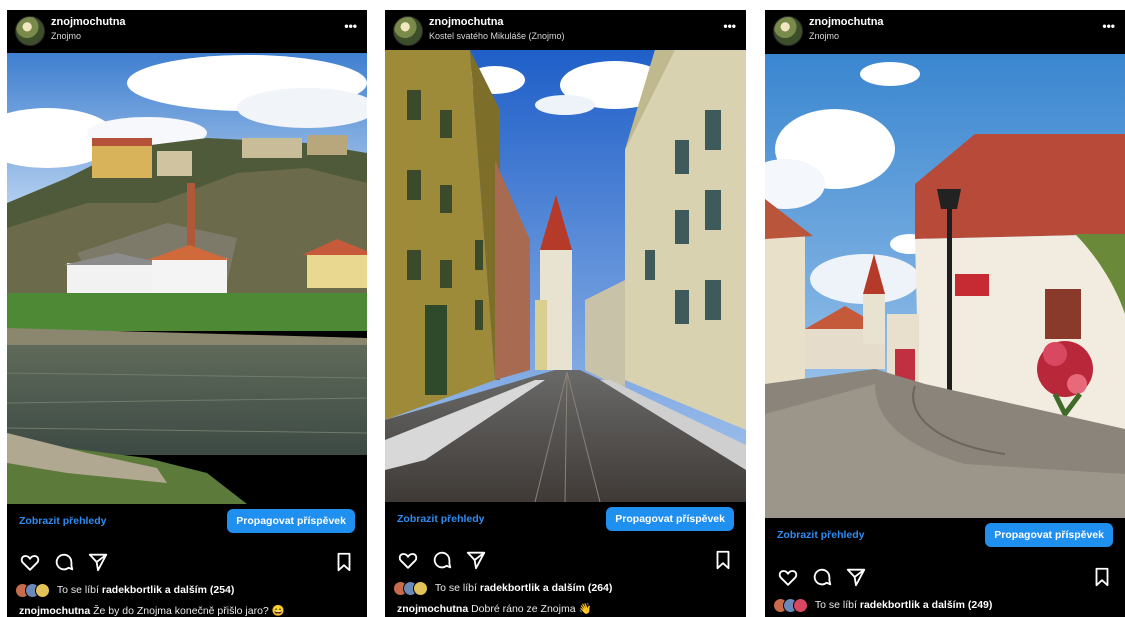  Describe the element at coordinates (962, 605) in the screenshot. I see `likes-others: dalším (249)` at that location.